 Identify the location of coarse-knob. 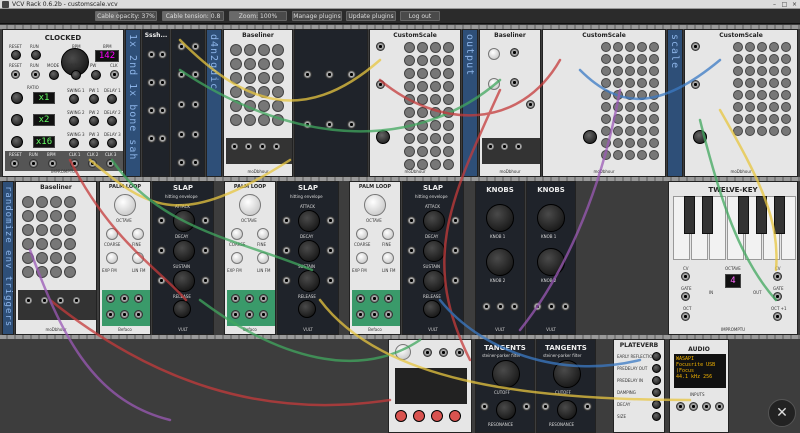
(237, 234).